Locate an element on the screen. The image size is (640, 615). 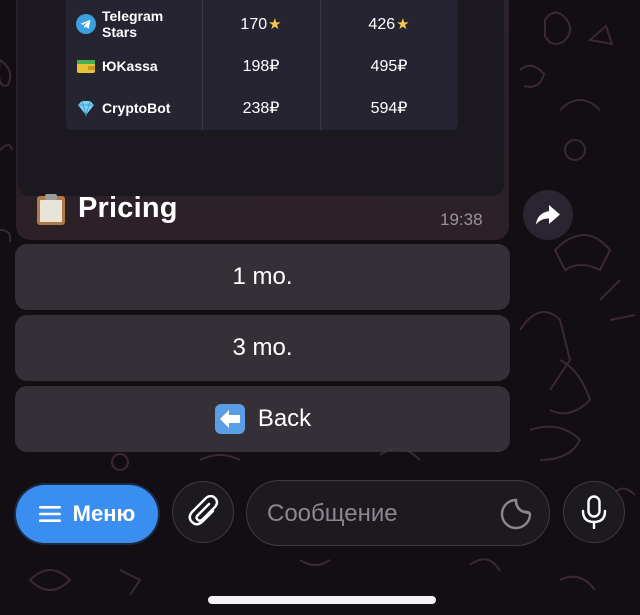
table-row: CryptoBot 238₽ 594₽ is located at coordinates (262, 108).